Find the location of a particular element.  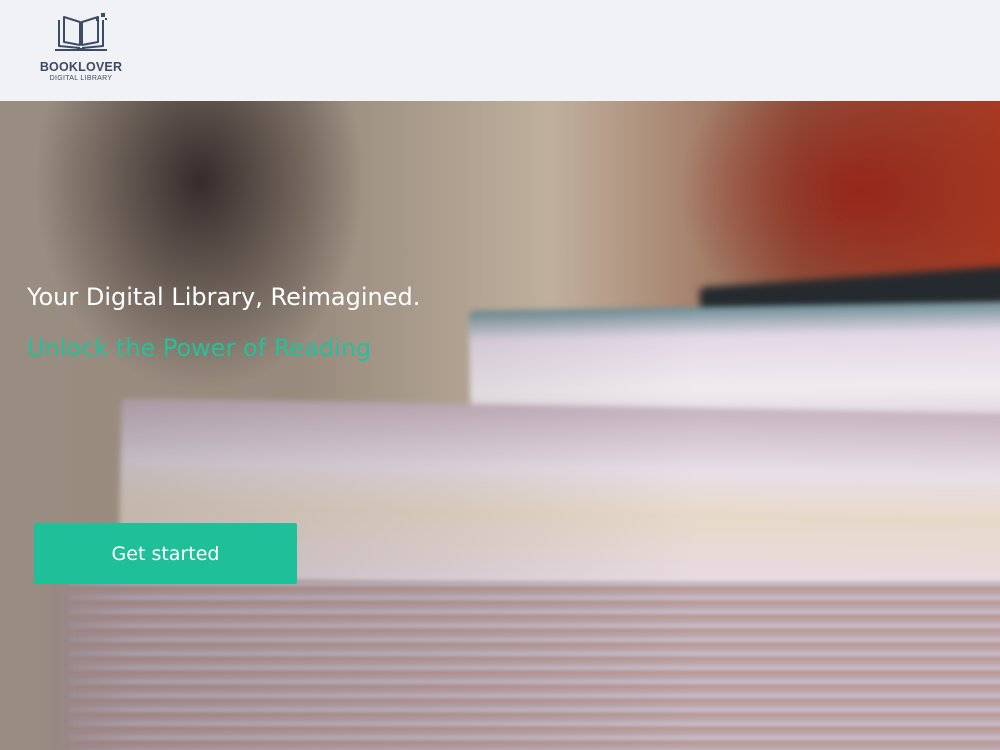

site-header: BOOKLOVER DIGITAL LIBRARY is located at coordinates (500, 50).